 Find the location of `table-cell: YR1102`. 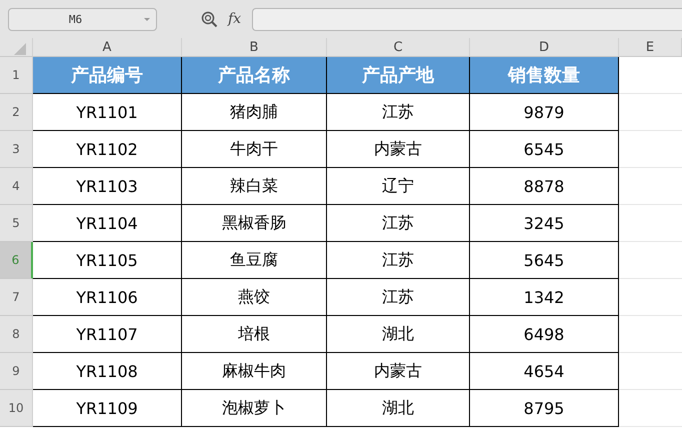

table-cell: YR1102 is located at coordinates (107, 149).